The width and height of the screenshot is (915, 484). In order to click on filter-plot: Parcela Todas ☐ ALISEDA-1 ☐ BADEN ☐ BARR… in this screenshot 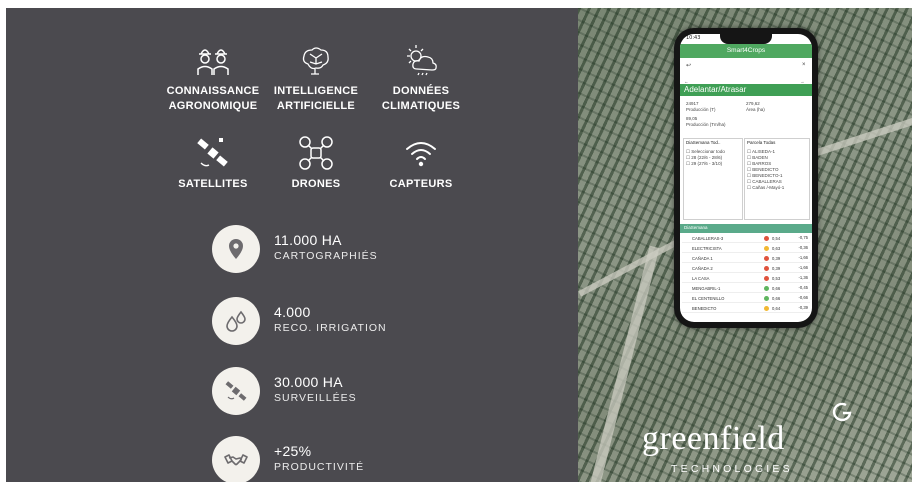, I will do `click(777, 179)`.